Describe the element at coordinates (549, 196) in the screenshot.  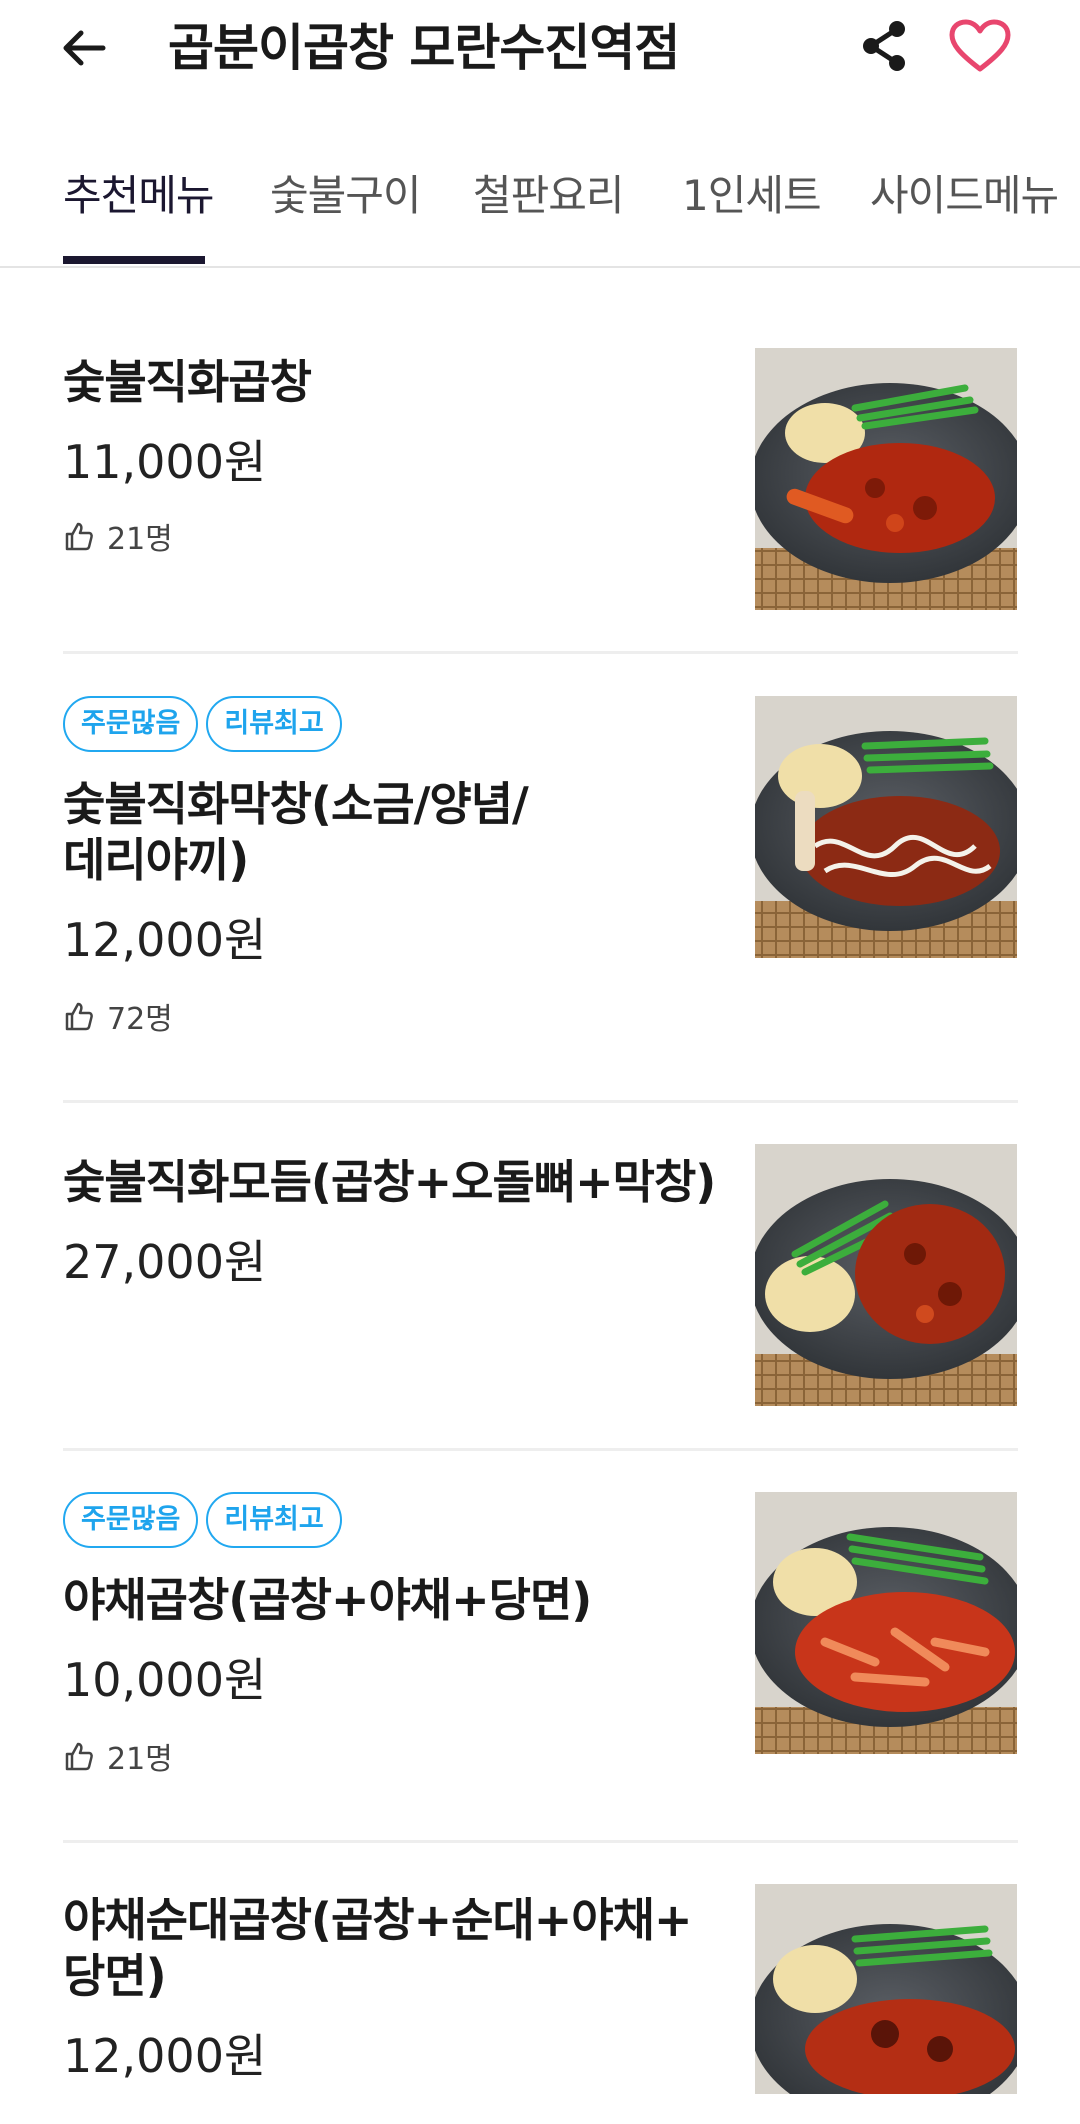
I see `tab-iron-plate: 철판요리` at that location.